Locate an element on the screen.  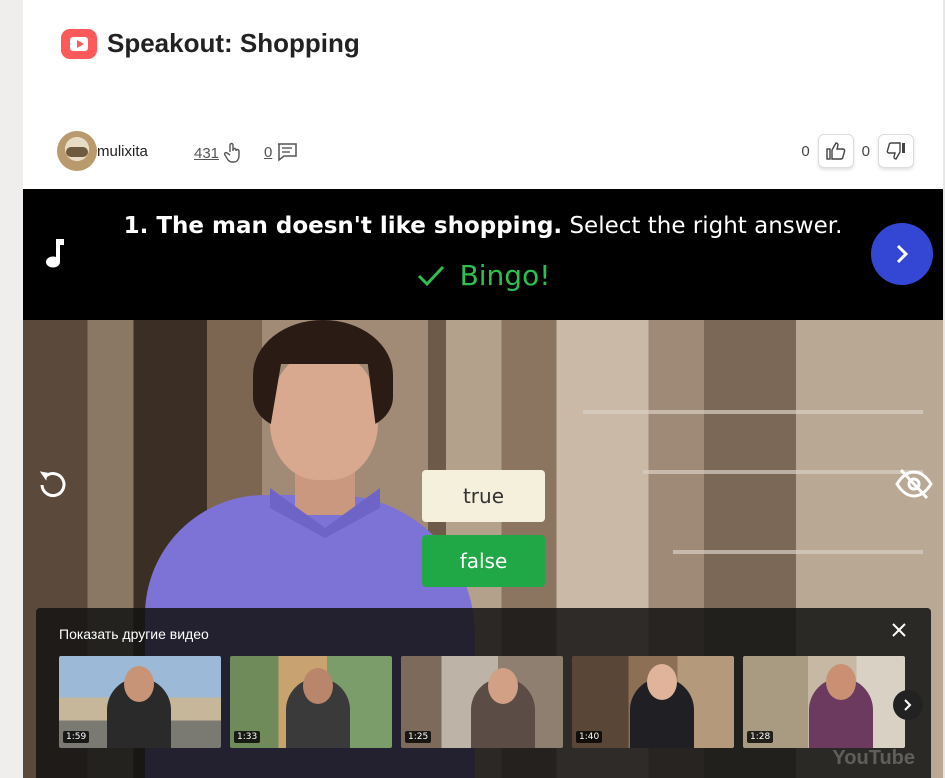
comment-icon is located at coordinates (288, 152).